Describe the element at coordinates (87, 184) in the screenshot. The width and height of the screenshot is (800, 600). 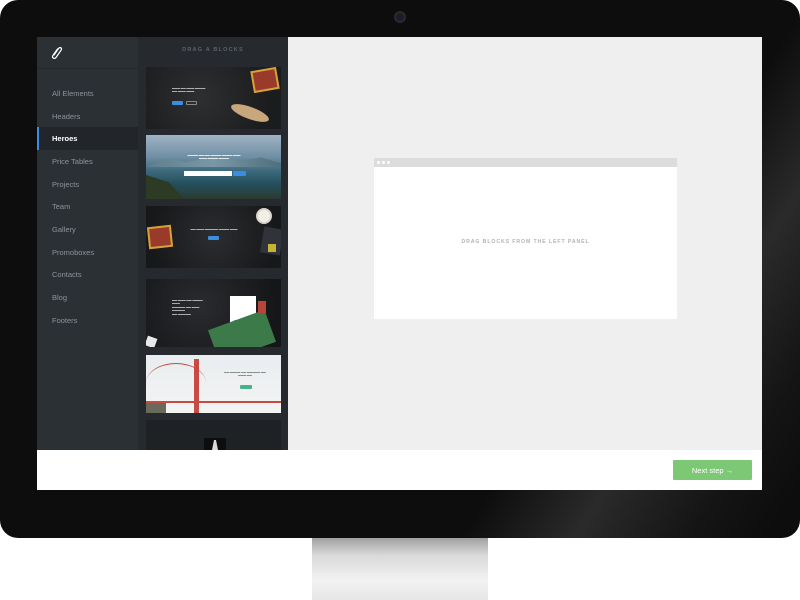
I see `sidebar-item-projects: Projects` at that location.